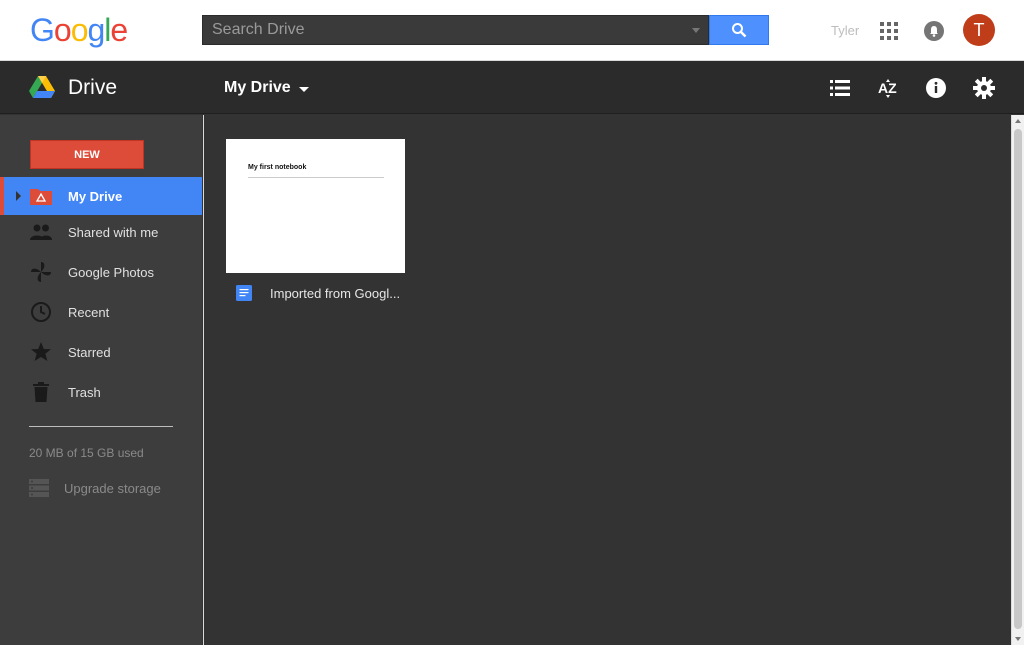  What do you see at coordinates (1018, 121) in the screenshot?
I see `scroll-up-arrow-icon` at bounding box center [1018, 121].